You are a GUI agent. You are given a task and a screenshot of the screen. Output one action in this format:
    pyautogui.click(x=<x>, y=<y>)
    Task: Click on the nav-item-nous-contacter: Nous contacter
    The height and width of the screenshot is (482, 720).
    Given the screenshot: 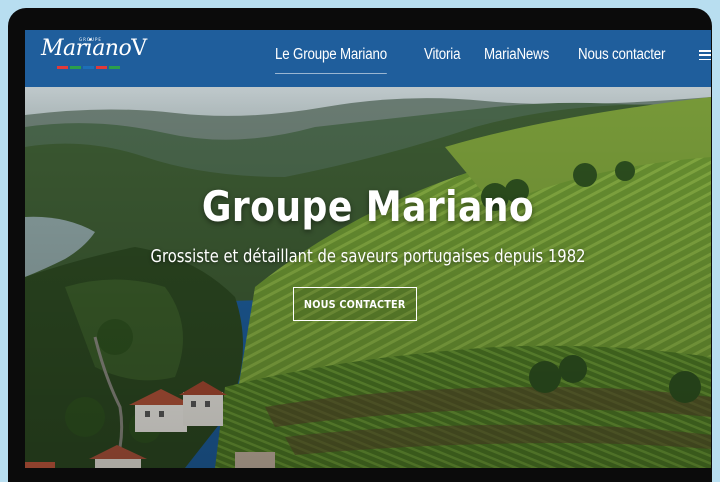 What is the action you would take?
    pyautogui.click(x=621, y=55)
    